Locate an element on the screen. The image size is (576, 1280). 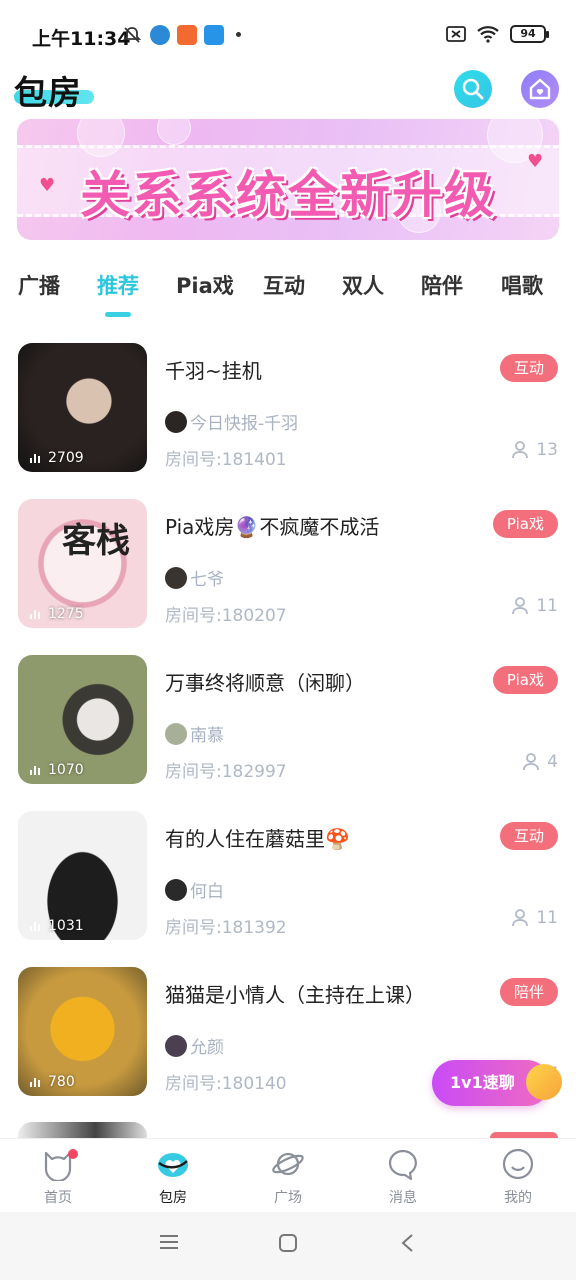
room-name: 猫猫是小情人（主持在上课） is located at coordinates (295, 995).